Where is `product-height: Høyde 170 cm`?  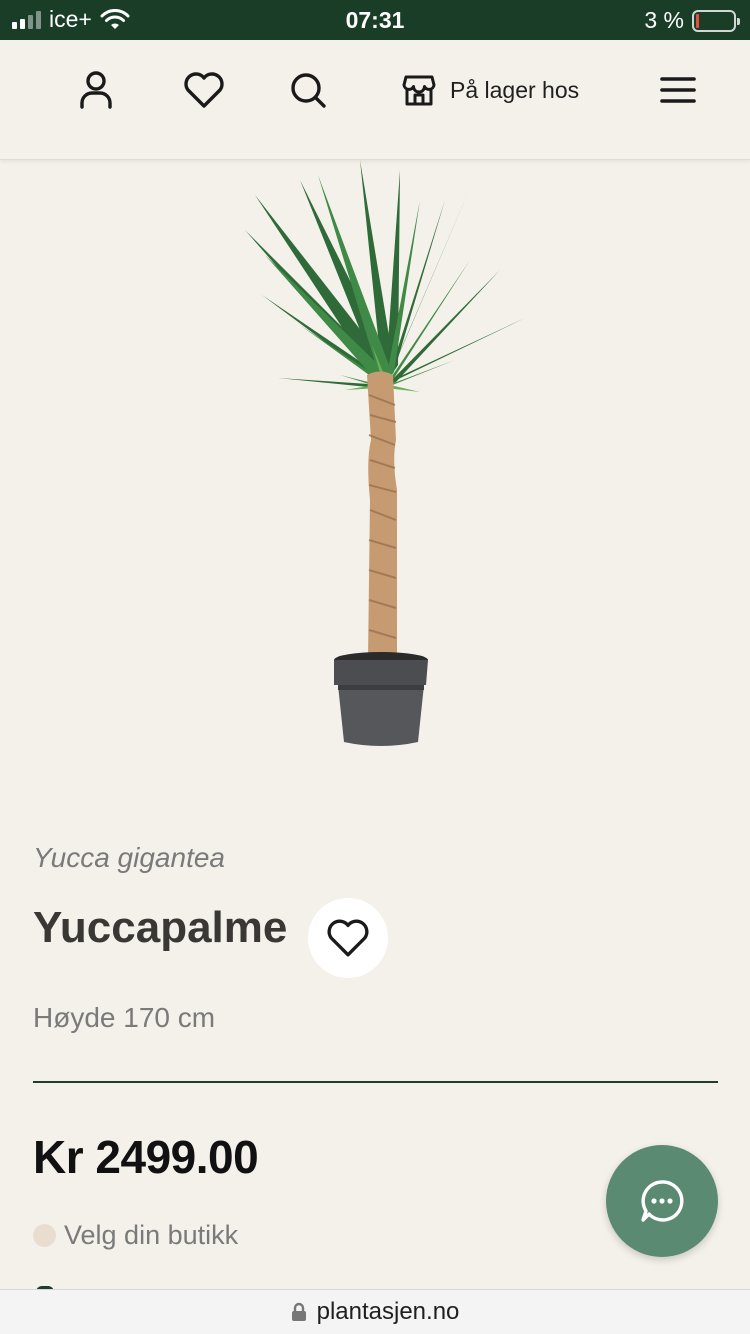 product-height: Høyde 170 cm is located at coordinates (124, 1017).